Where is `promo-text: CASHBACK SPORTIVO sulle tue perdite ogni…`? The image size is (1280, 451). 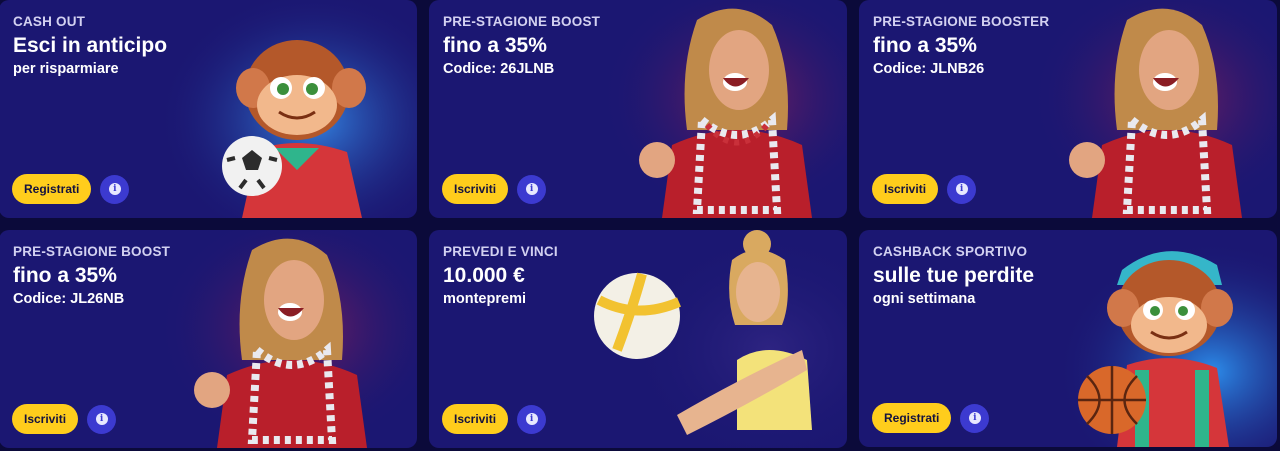
promo-text: CASHBACK SPORTIVO sulle tue perdite ogni… is located at coordinates (978, 276).